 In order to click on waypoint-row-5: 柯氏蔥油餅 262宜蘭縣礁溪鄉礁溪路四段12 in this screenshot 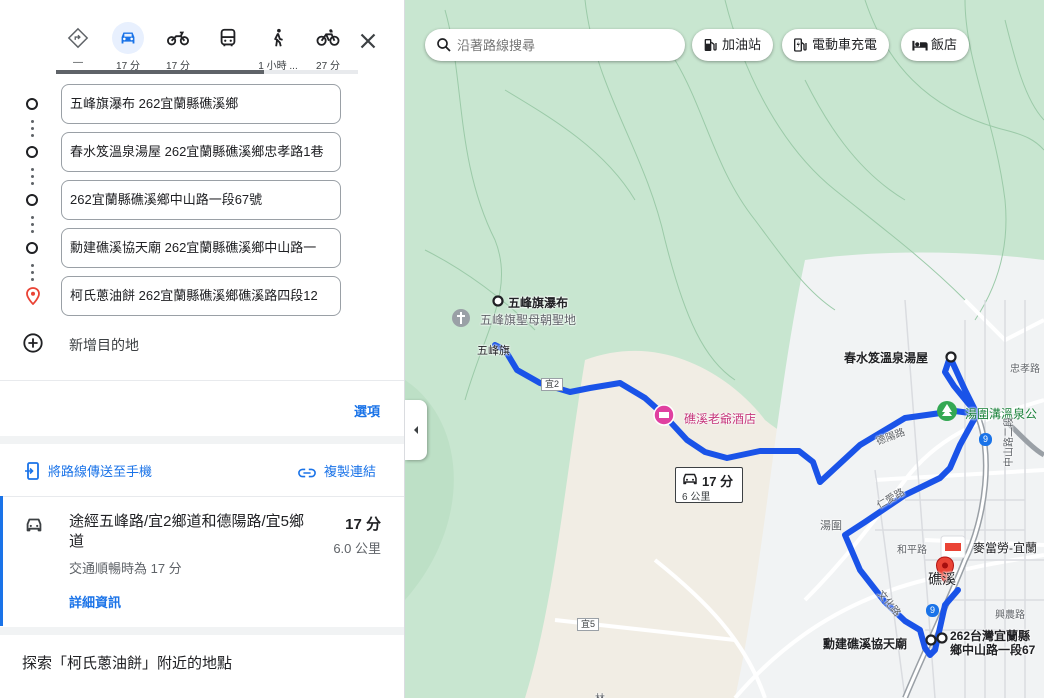, I will do `click(202, 296)`.